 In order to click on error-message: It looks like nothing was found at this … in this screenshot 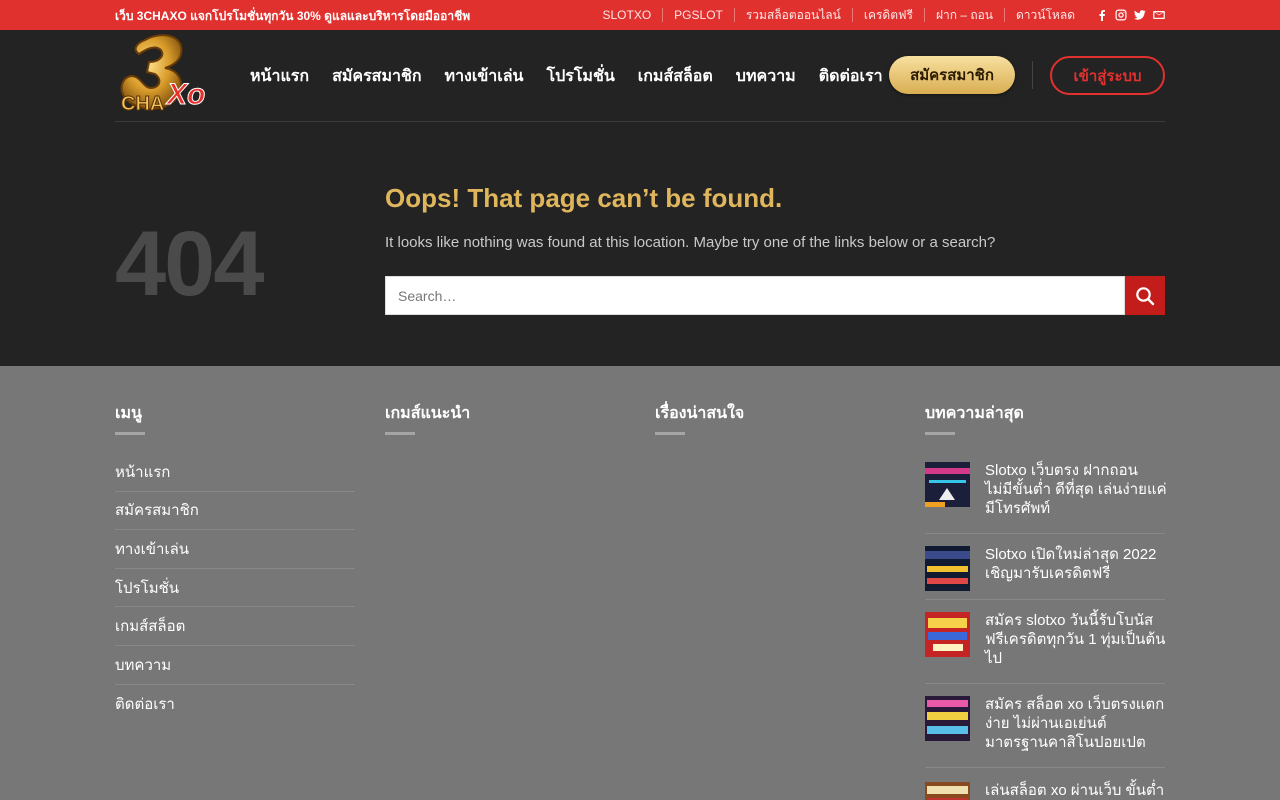, I will do `click(690, 242)`.